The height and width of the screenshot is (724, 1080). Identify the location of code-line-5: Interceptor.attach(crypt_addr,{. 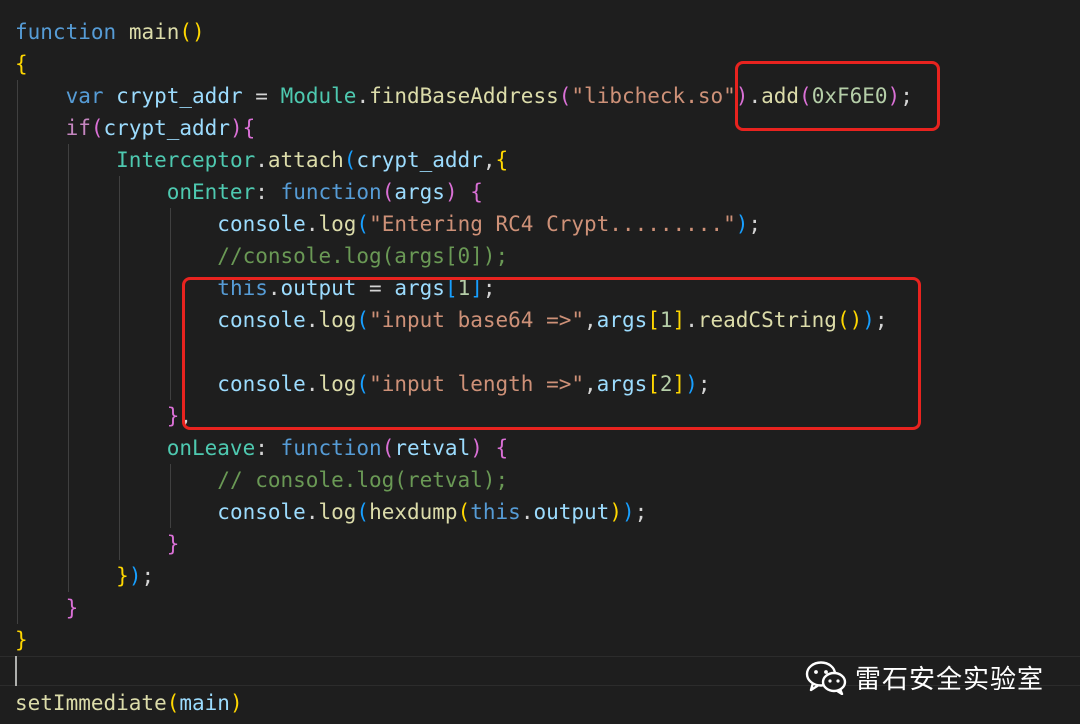
(261, 160).